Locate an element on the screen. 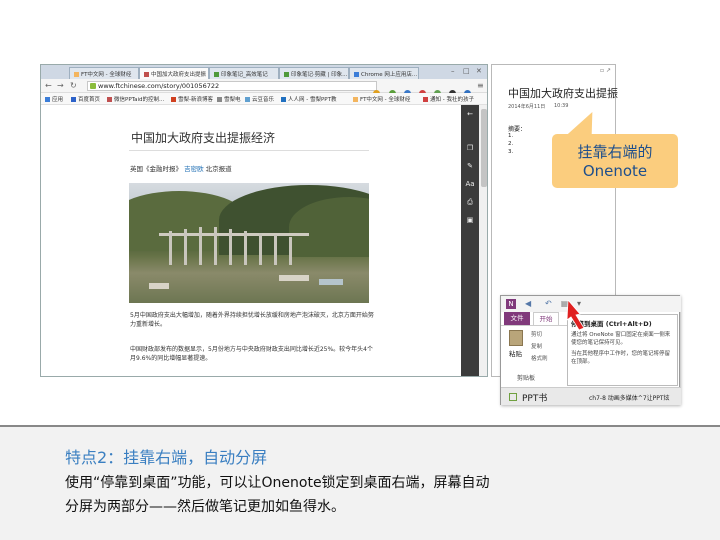 The image size is (720, 540). divider is located at coordinates (249, 150).